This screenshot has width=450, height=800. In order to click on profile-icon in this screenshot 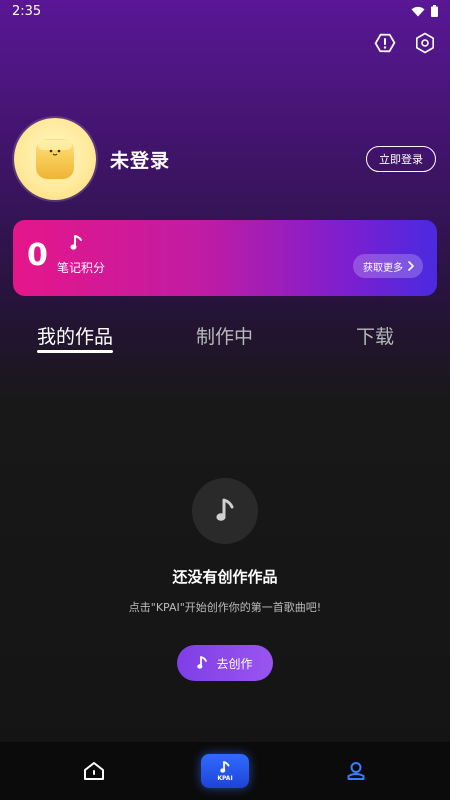, I will do `click(356, 771)`.